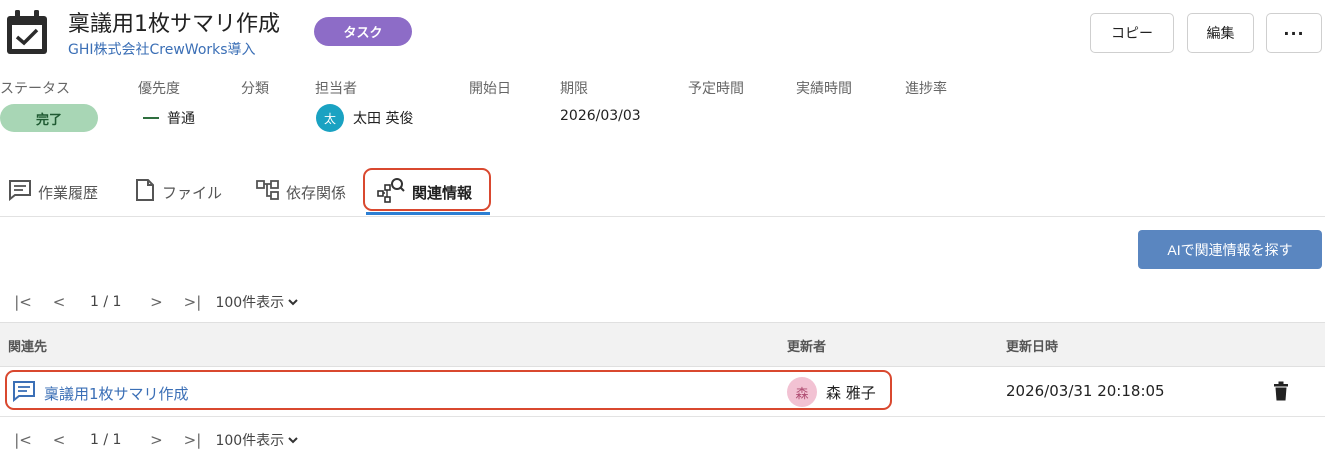  Describe the element at coordinates (490, 89) in the screenshot. I see `start-date-label: 開始日` at that location.